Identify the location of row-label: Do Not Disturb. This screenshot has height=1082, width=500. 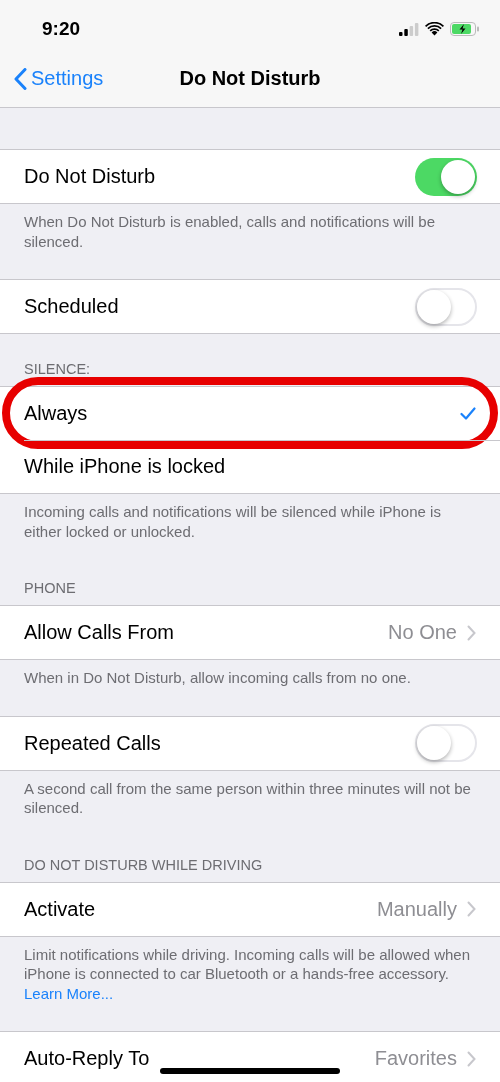
(219, 176).